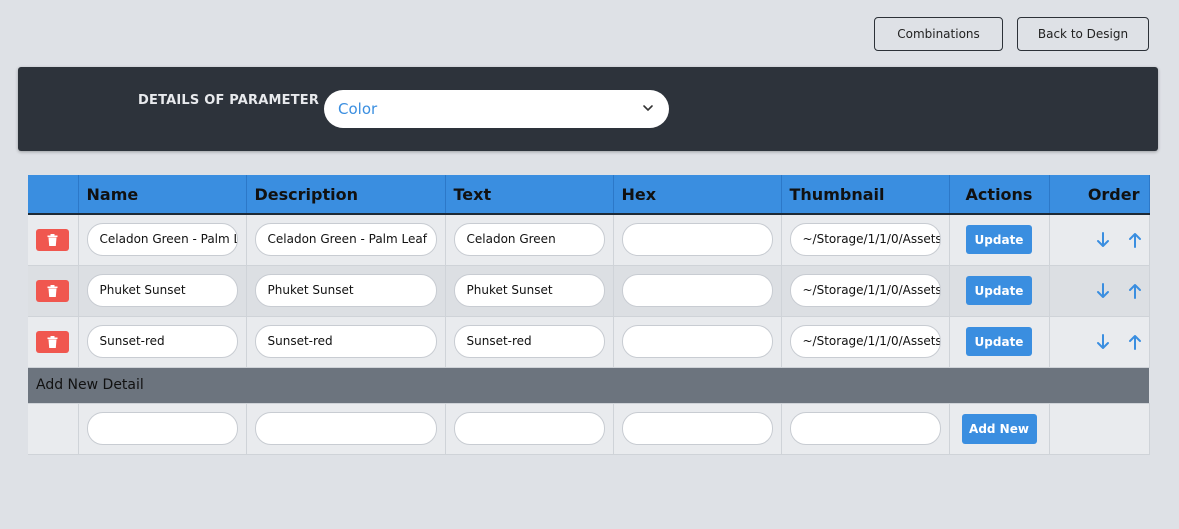 The width and height of the screenshot is (1179, 529). I want to click on add-section-row: Add New Detail, so click(588, 385).